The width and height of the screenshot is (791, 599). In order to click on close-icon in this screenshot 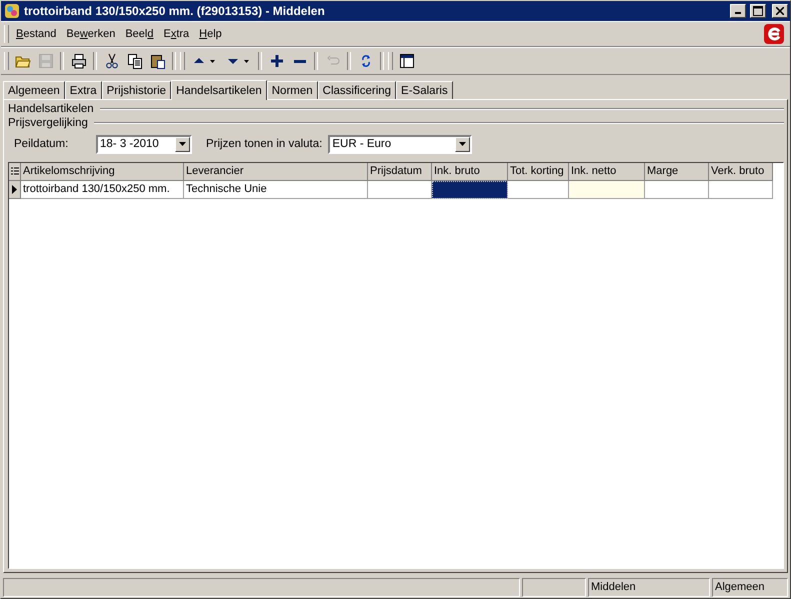, I will do `click(780, 11)`.